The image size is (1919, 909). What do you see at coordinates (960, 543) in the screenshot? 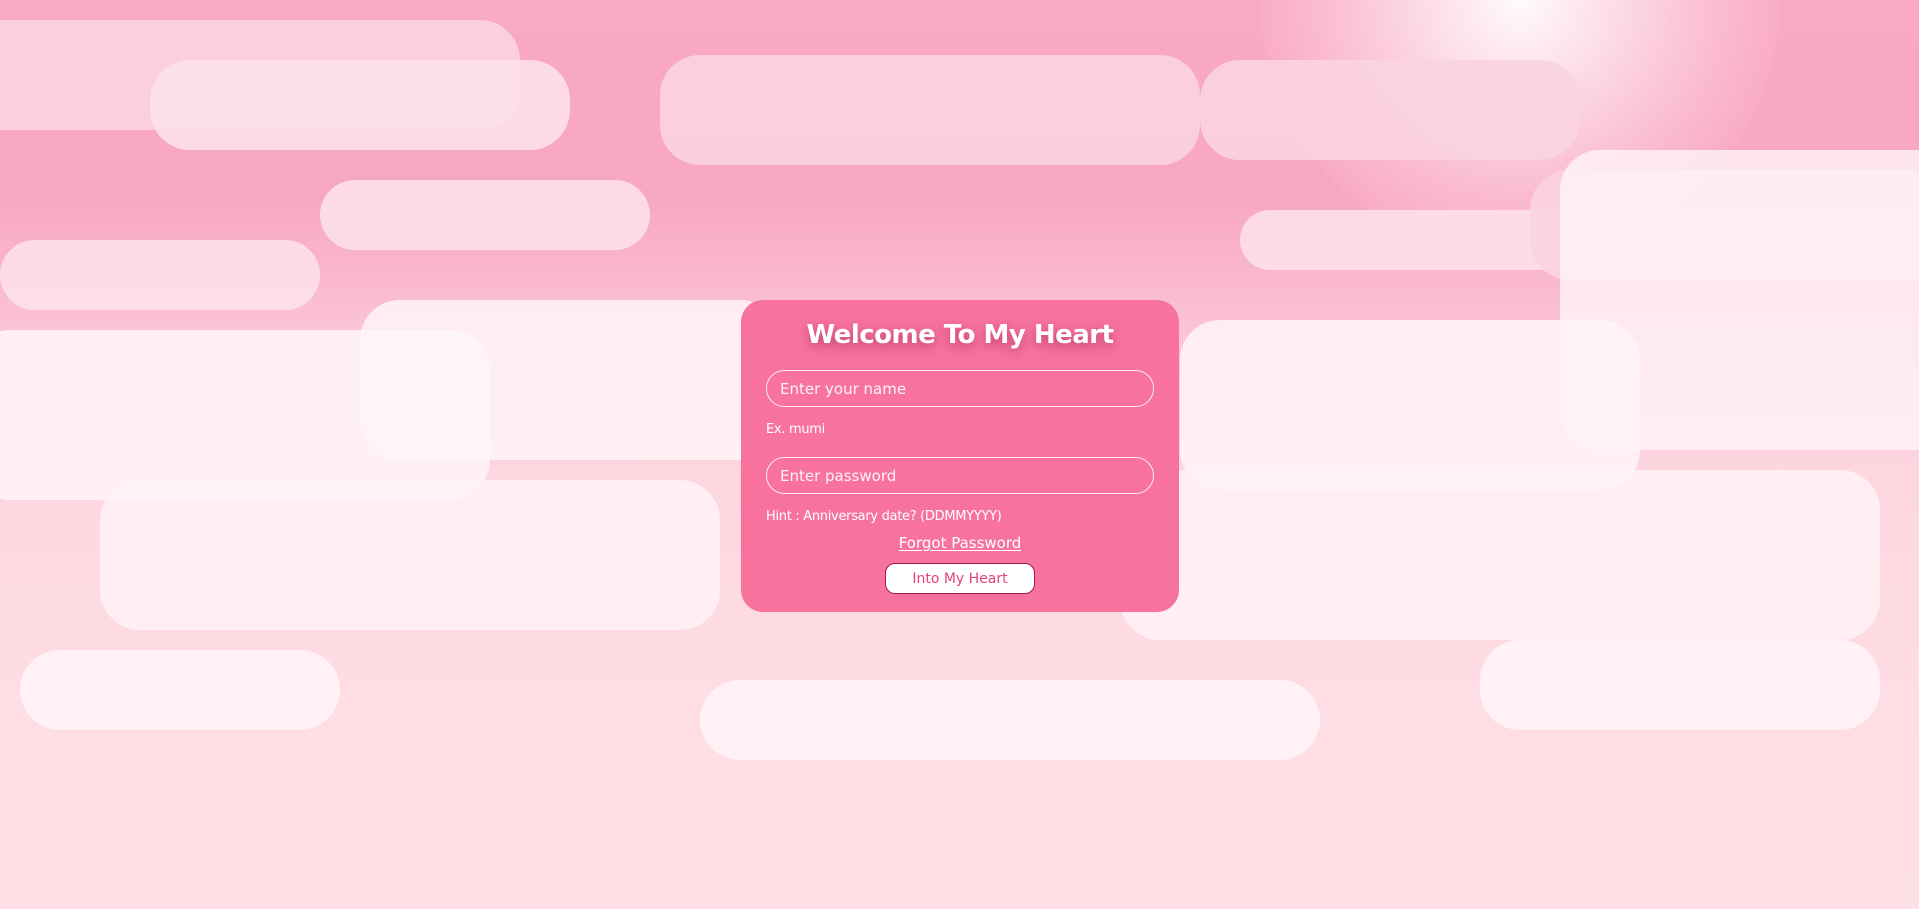
I see `forgot-password-link: Forgot Password` at bounding box center [960, 543].